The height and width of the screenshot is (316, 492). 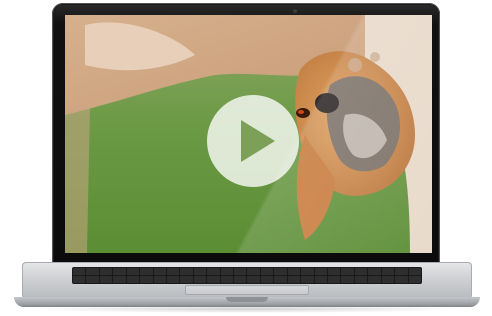 I want to click on trackpad, so click(x=247, y=290).